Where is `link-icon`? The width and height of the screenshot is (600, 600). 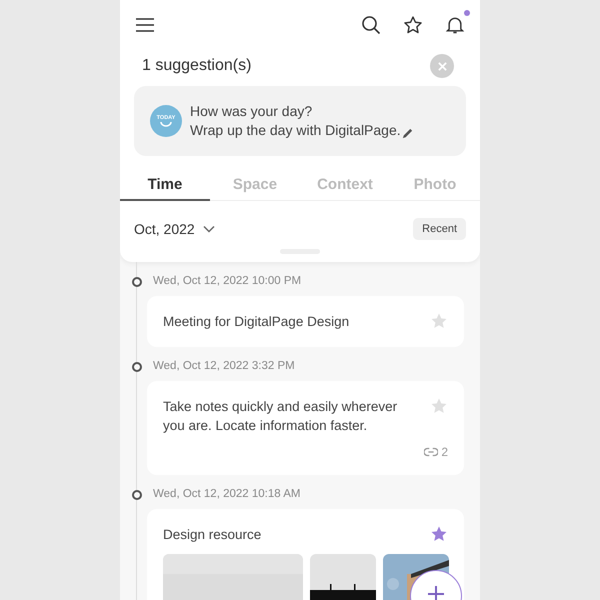
link-icon is located at coordinates (431, 452).